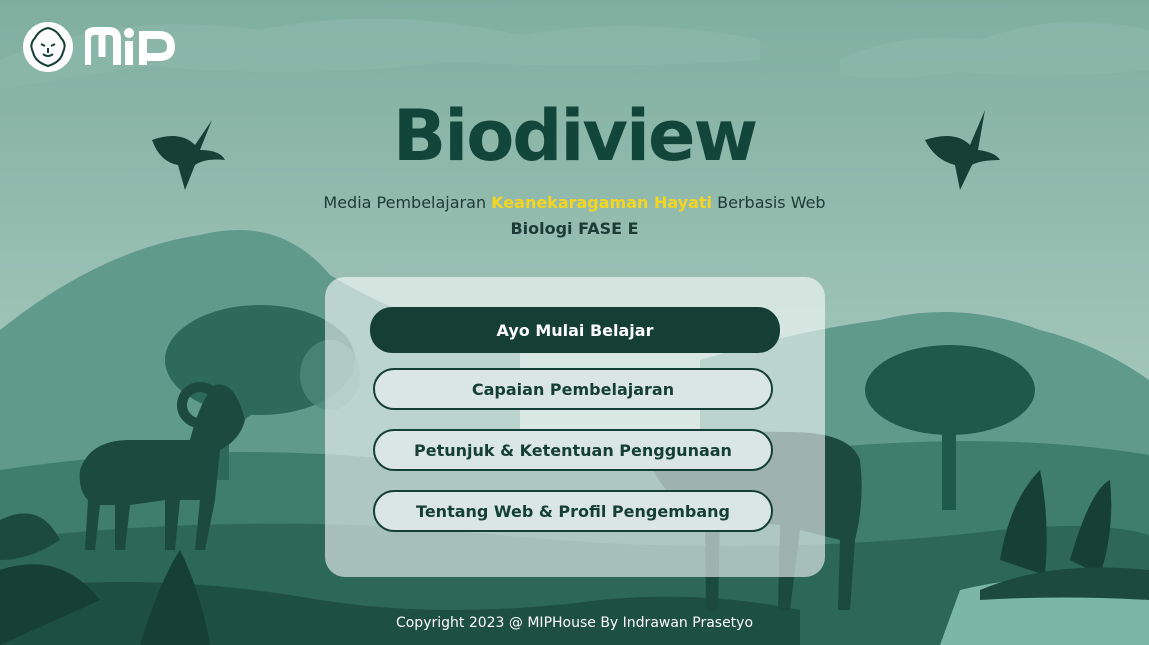 Image resolution: width=1149 pixels, height=645 pixels. What do you see at coordinates (769, 202) in the screenshot?
I see `subtitle-text-2: Berbasis Web` at bounding box center [769, 202].